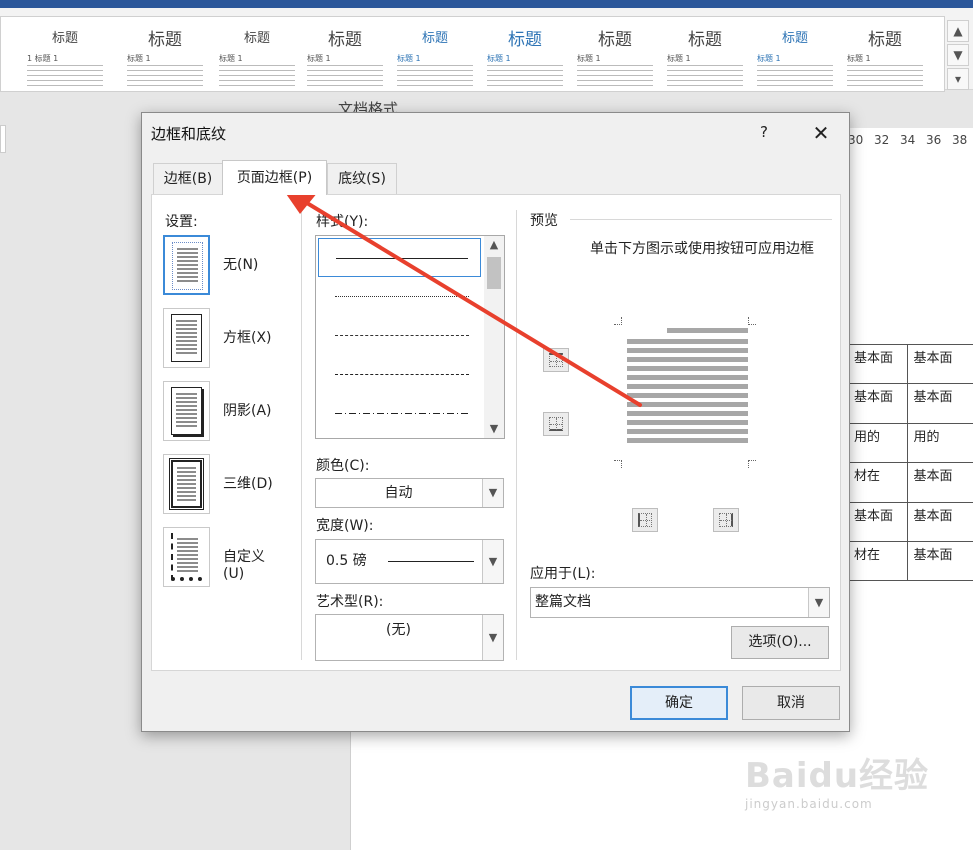 The image size is (973, 850). I want to click on setting-none: 无(N), so click(223, 266).